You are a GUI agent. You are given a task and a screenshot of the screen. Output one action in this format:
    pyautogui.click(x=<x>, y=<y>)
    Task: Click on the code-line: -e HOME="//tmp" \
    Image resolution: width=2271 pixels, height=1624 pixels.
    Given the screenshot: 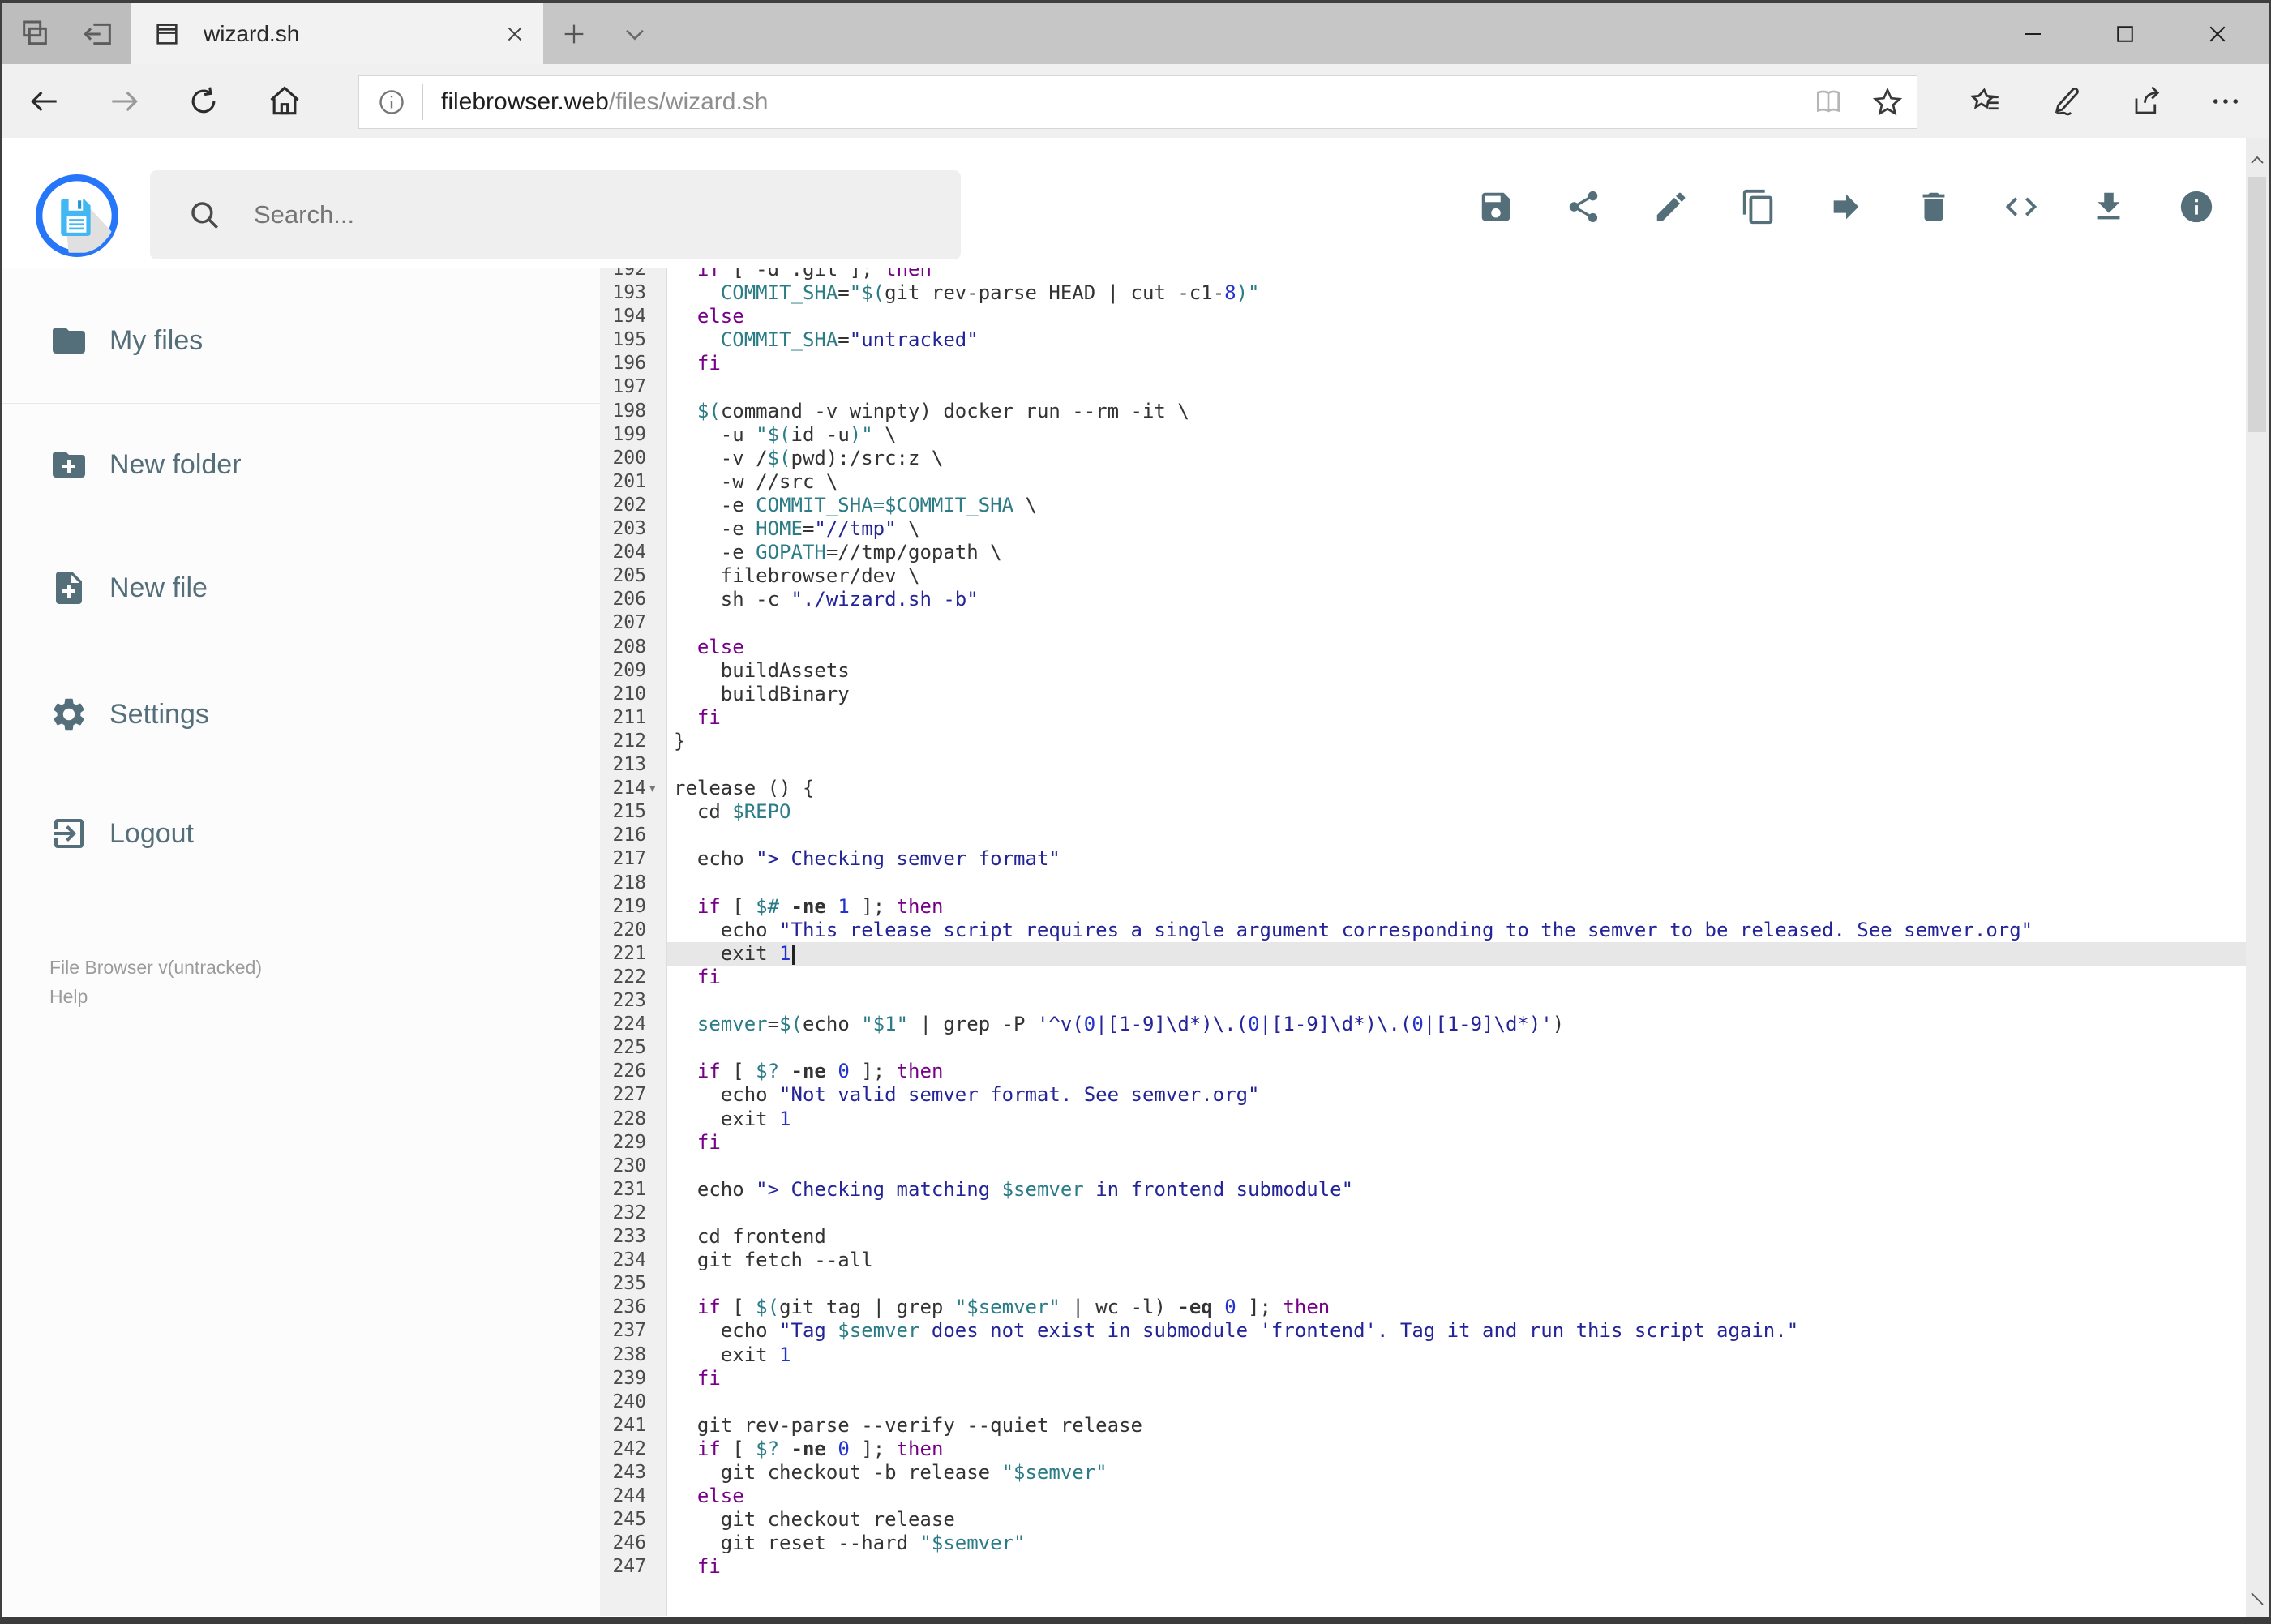 What is the action you would take?
    pyautogui.click(x=1456, y=529)
    